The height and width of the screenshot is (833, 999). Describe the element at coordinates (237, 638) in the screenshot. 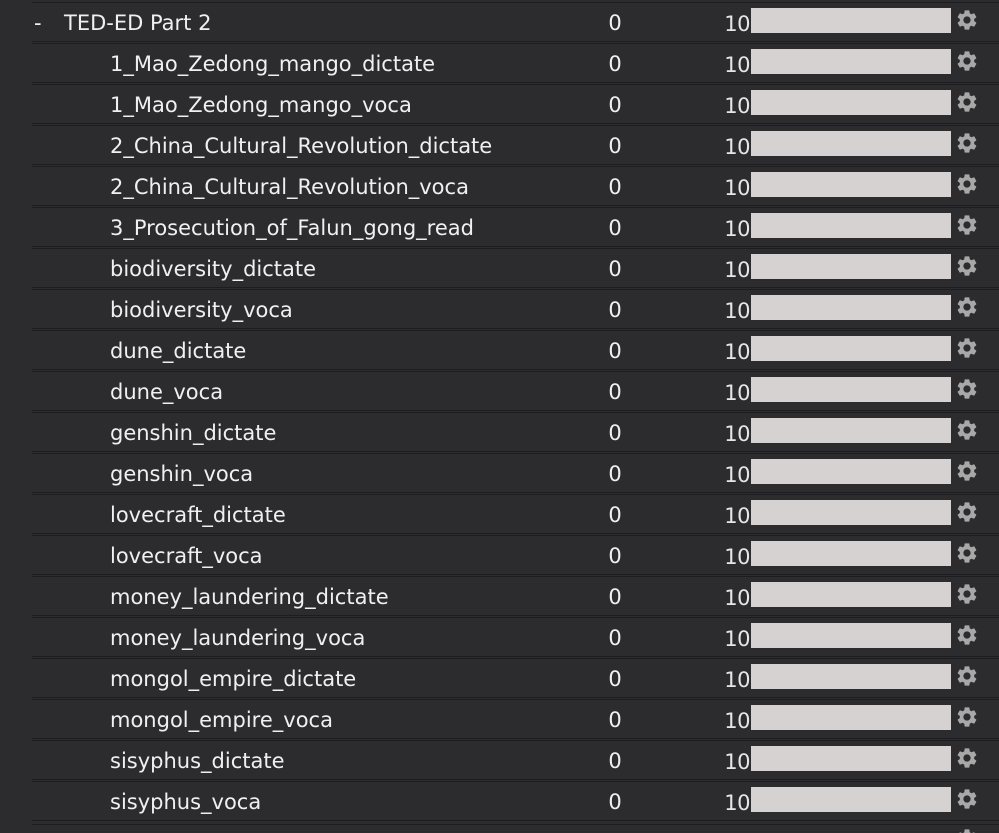

I see `deck-name: money_laundering_voca` at that location.